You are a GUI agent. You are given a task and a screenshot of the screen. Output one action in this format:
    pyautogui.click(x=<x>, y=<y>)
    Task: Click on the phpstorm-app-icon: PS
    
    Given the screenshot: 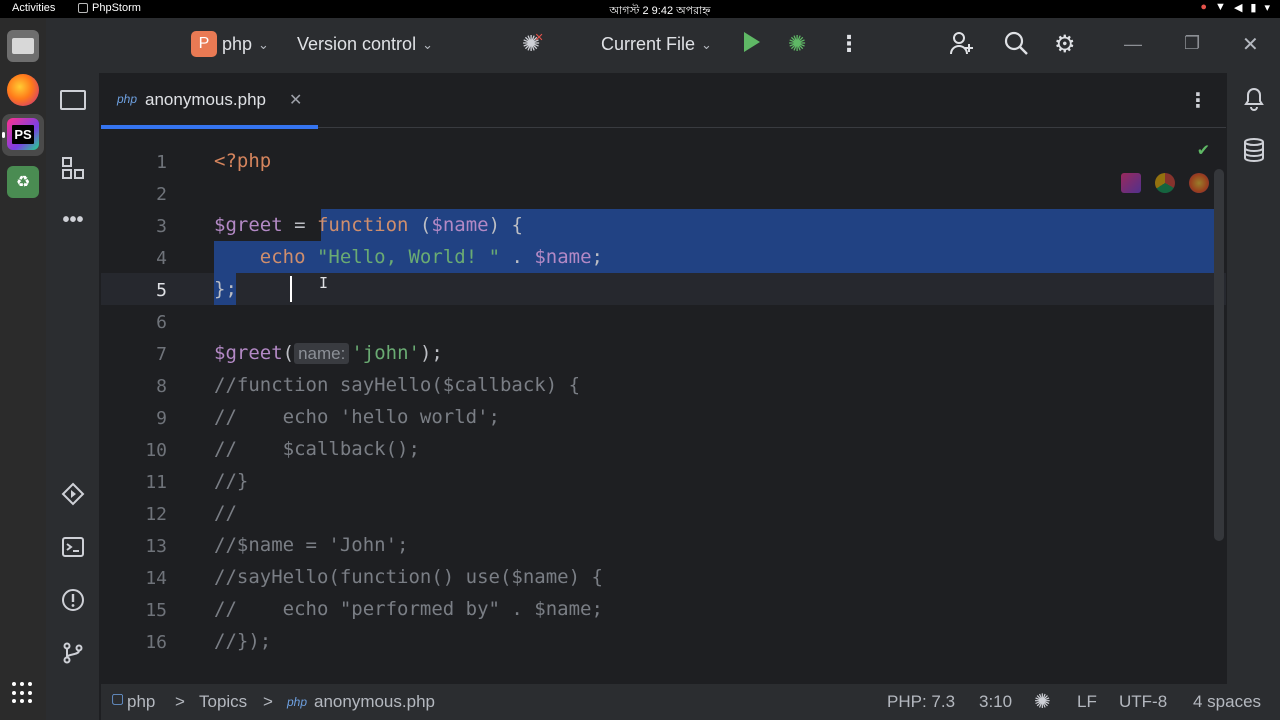 What is the action you would take?
    pyautogui.click(x=23, y=134)
    